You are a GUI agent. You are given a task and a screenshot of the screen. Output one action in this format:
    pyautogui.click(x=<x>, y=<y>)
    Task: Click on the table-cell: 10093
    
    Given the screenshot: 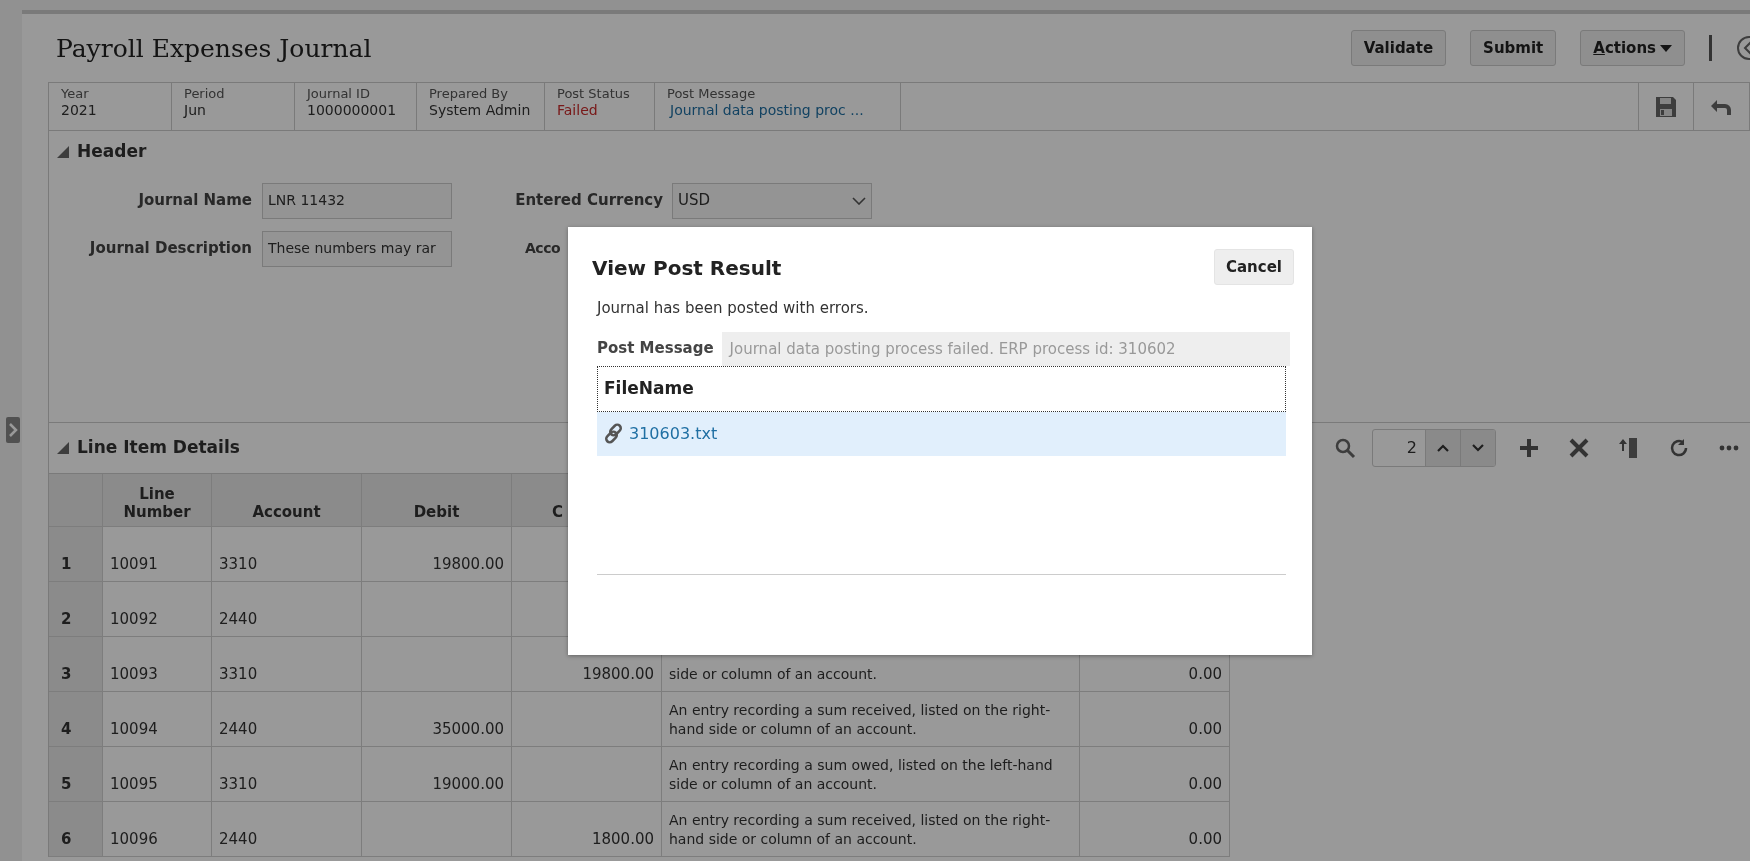 What is the action you would take?
    pyautogui.click(x=157, y=664)
    